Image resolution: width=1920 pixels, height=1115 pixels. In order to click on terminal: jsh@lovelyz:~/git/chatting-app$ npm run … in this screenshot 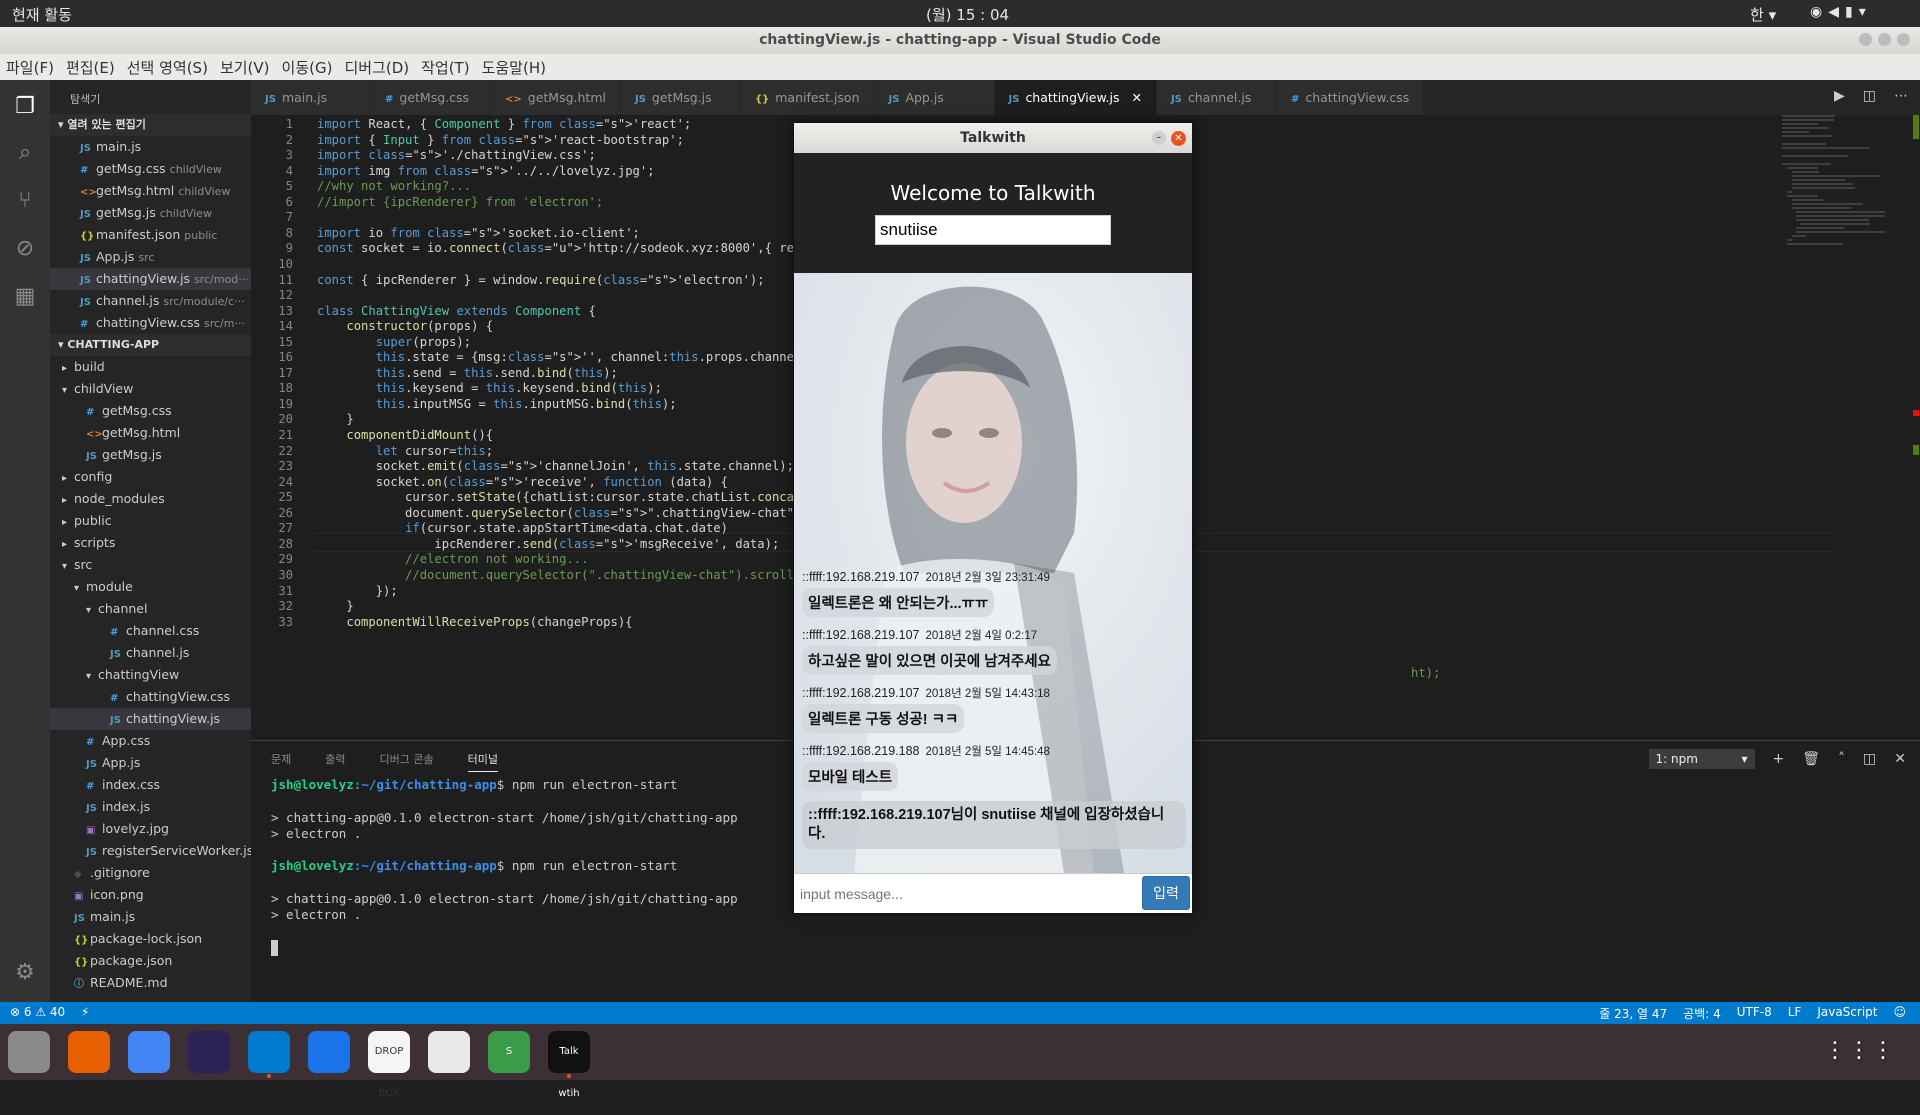, I will do `click(504, 867)`.